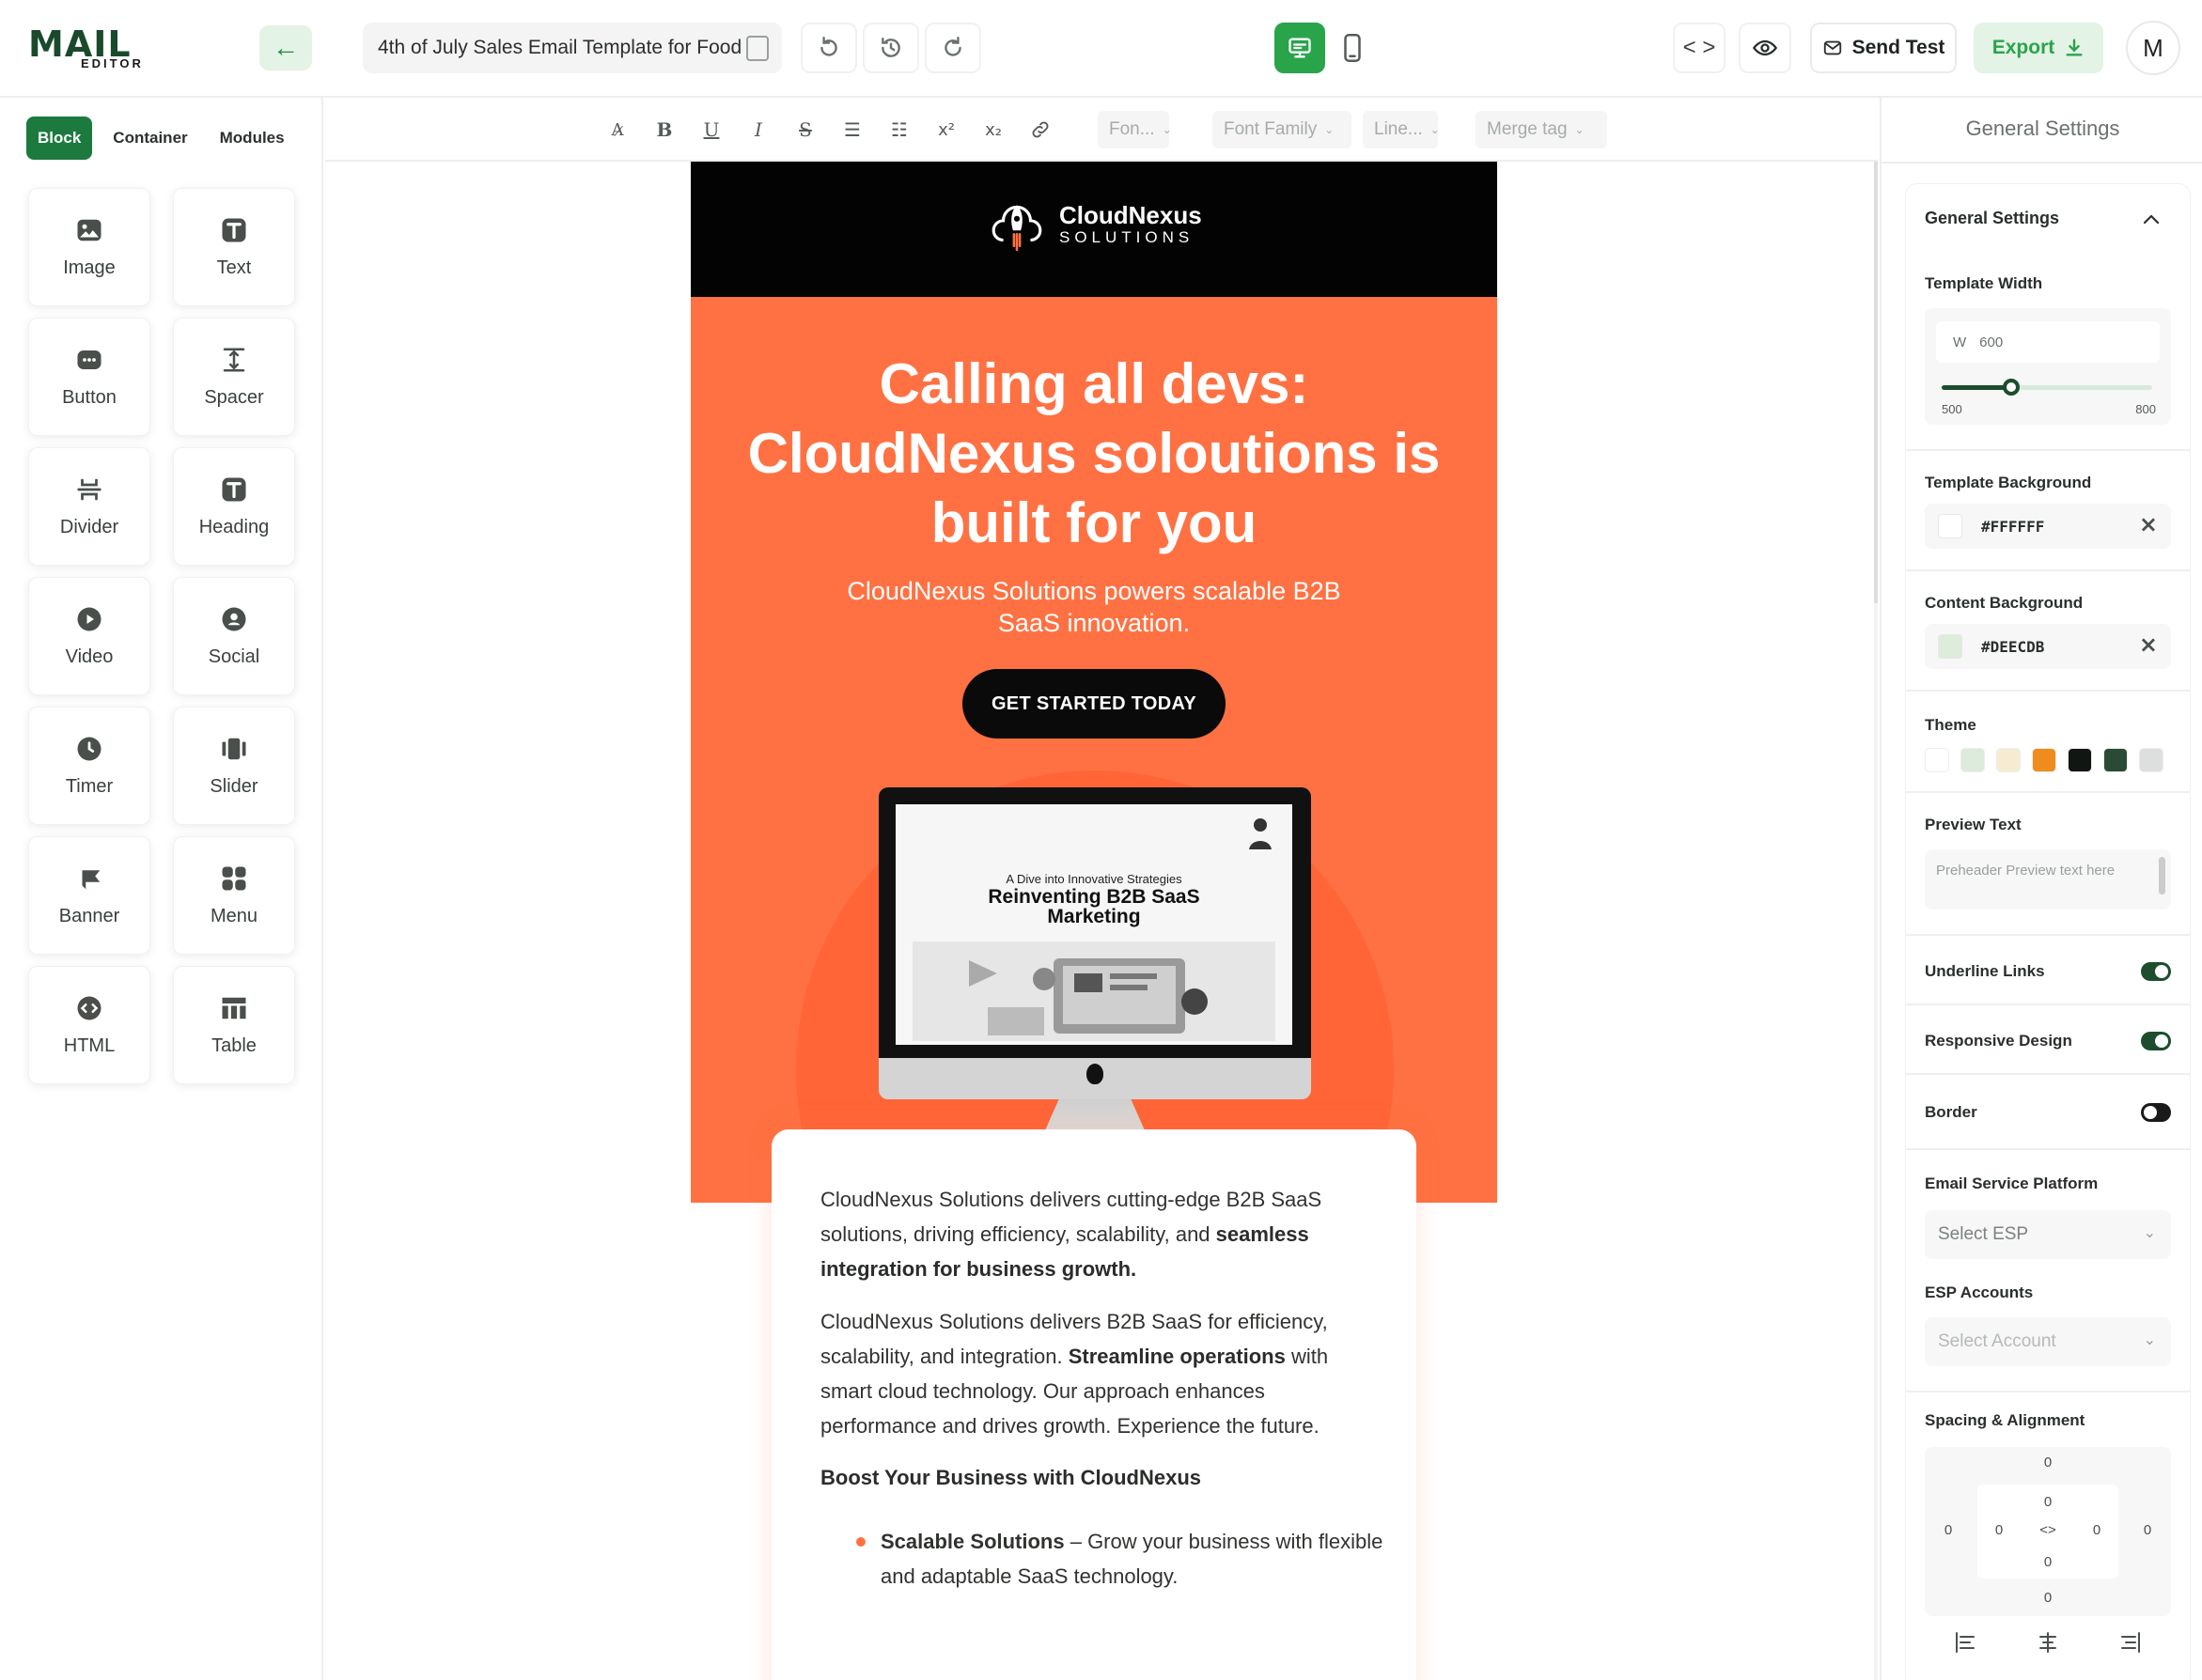  I want to click on block-button: Button, so click(89, 377).